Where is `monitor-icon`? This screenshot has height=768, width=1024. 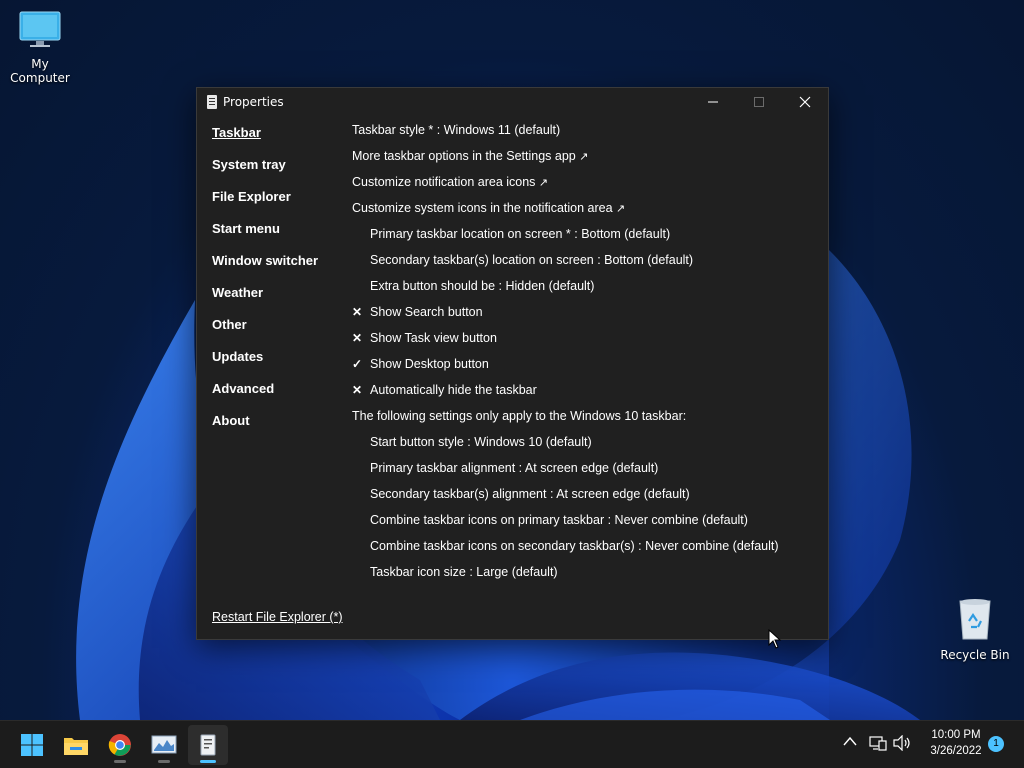
monitor-icon is located at coordinates (40, 29).